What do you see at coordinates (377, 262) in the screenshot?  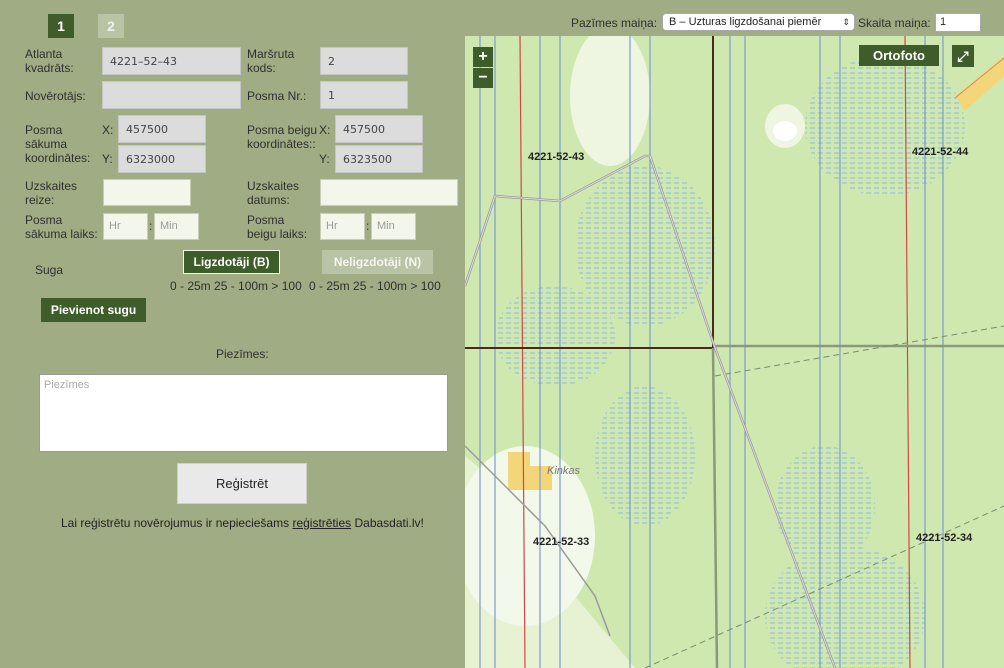 I see `non-nesting-button: Neligzdotāji (N)` at bounding box center [377, 262].